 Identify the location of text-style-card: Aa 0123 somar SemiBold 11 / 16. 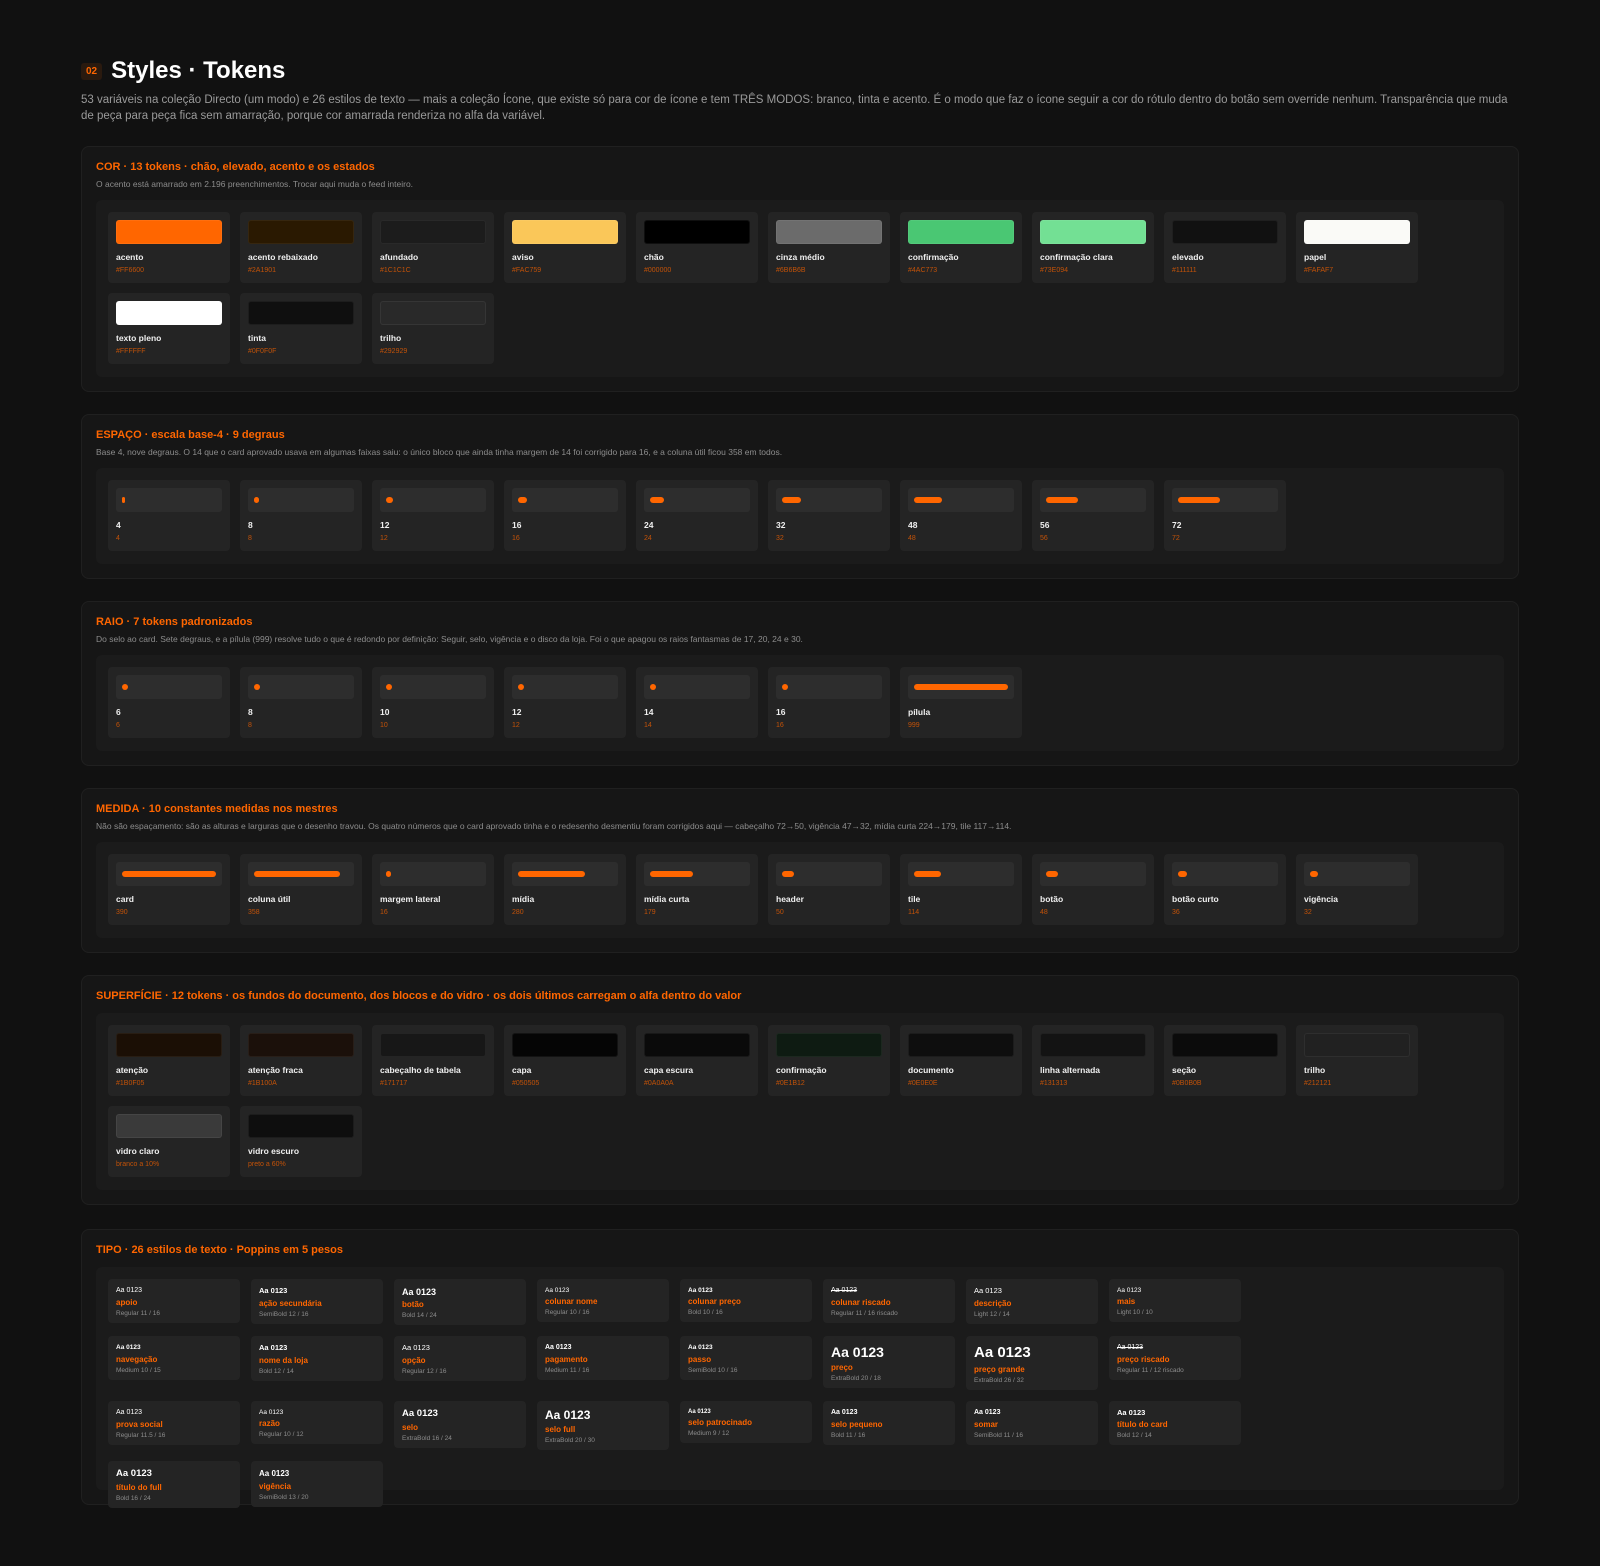
(1032, 1422).